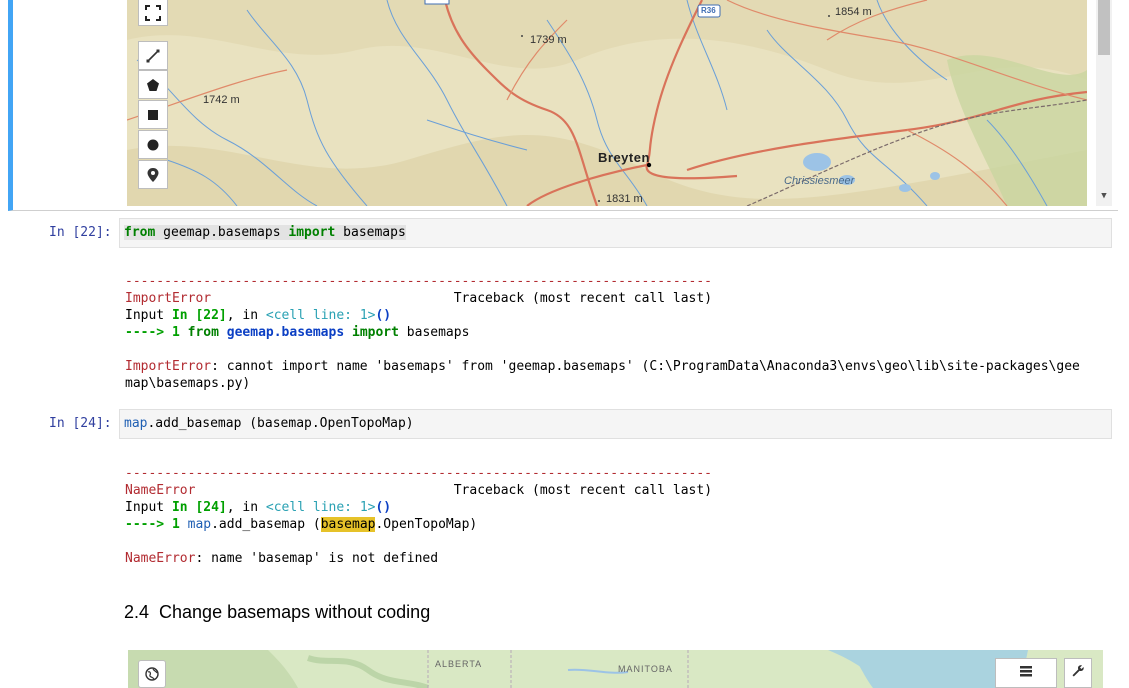 The height and width of the screenshot is (688, 1129). Describe the element at coordinates (1104, 196) in the screenshot. I see `scroll-down-icon: ▼` at that location.